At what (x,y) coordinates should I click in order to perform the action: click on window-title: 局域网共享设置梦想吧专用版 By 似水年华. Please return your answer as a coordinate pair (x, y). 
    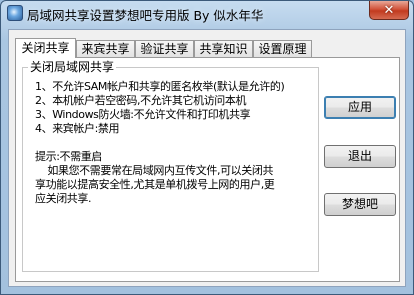
    Looking at the image, I should click on (145, 15).